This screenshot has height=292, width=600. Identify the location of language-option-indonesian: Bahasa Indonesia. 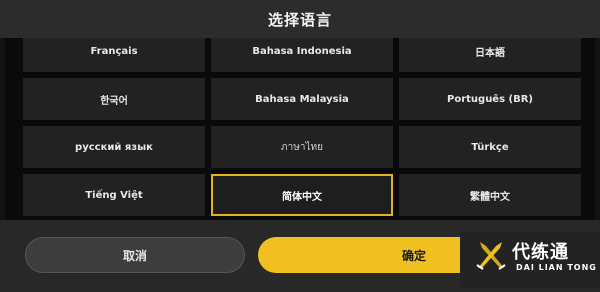
(302, 55).